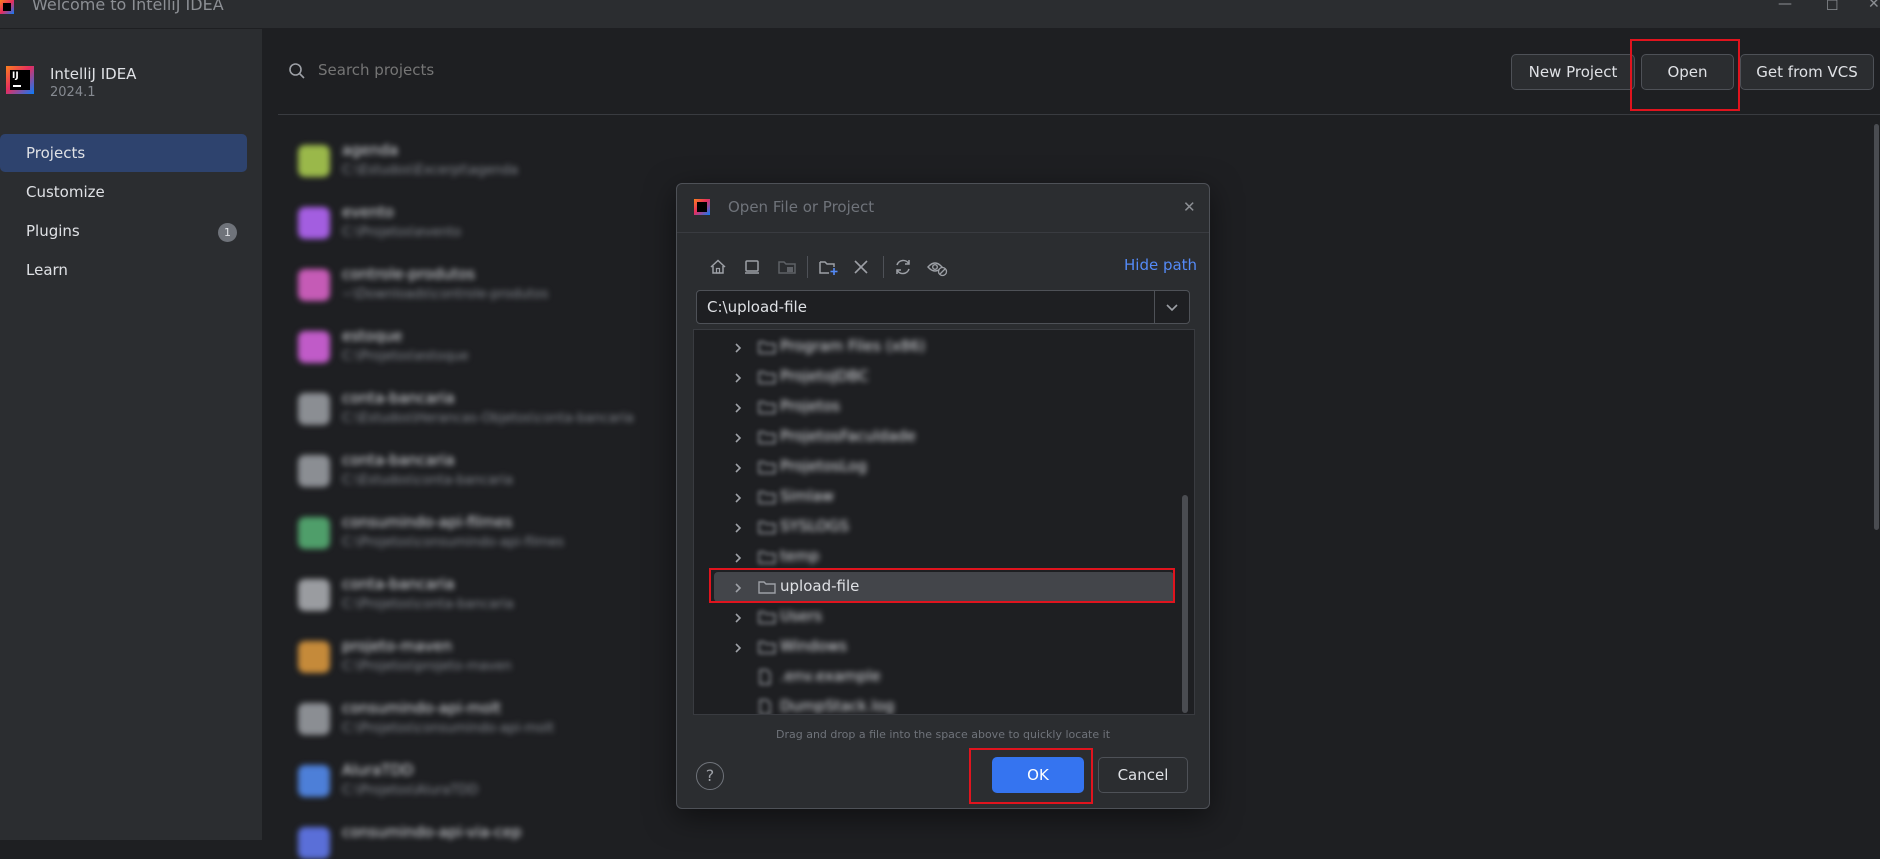  Describe the element at coordinates (448, 728) in the screenshot. I see `project-path: C:\Projetos\consumindo-api-molt` at that location.